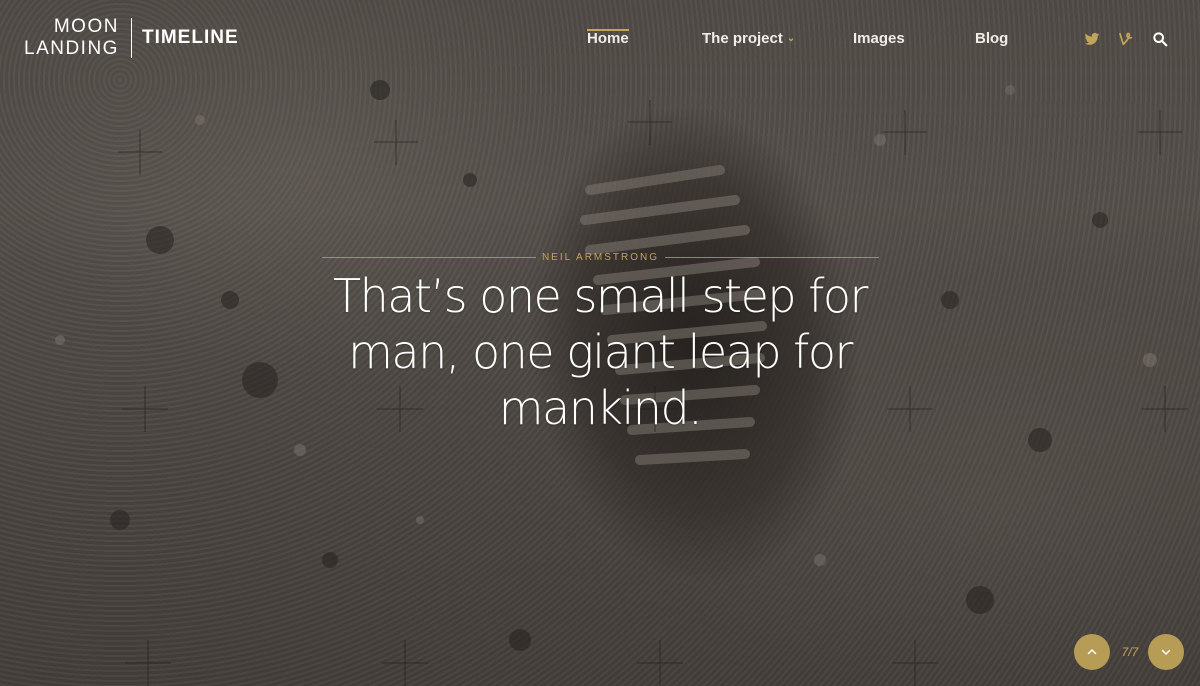 This screenshot has height=686, width=1200. Describe the element at coordinates (1092, 39) in the screenshot. I see `twitter-icon` at that location.